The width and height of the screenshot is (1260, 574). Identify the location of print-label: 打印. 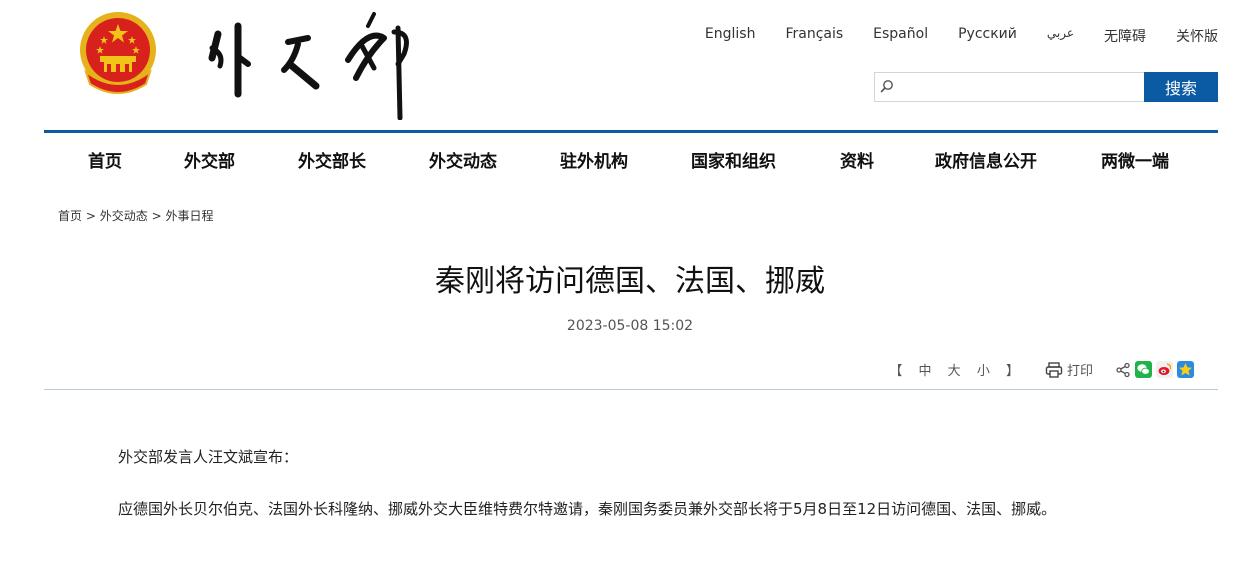
(1079, 371).